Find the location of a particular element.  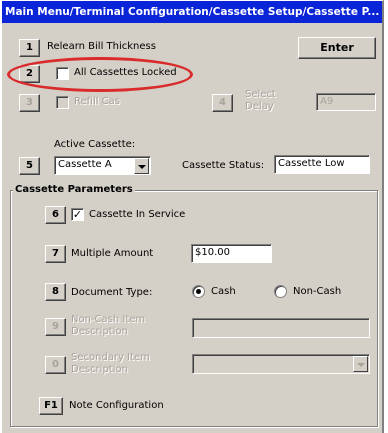

cassette-parameters-title: Cassette Parameters is located at coordinates (74, 189).